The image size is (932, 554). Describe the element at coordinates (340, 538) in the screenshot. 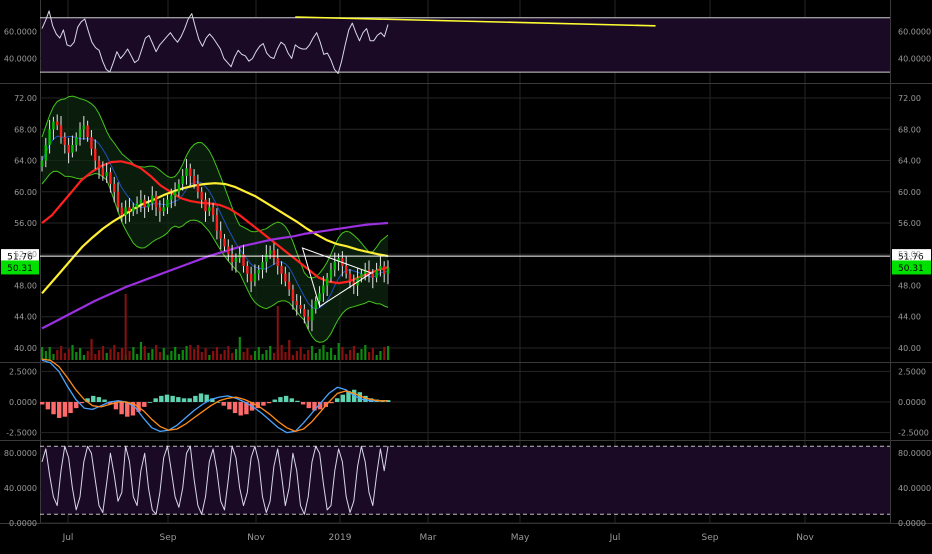

I see `x-axis-label-3: 2019` at that location.